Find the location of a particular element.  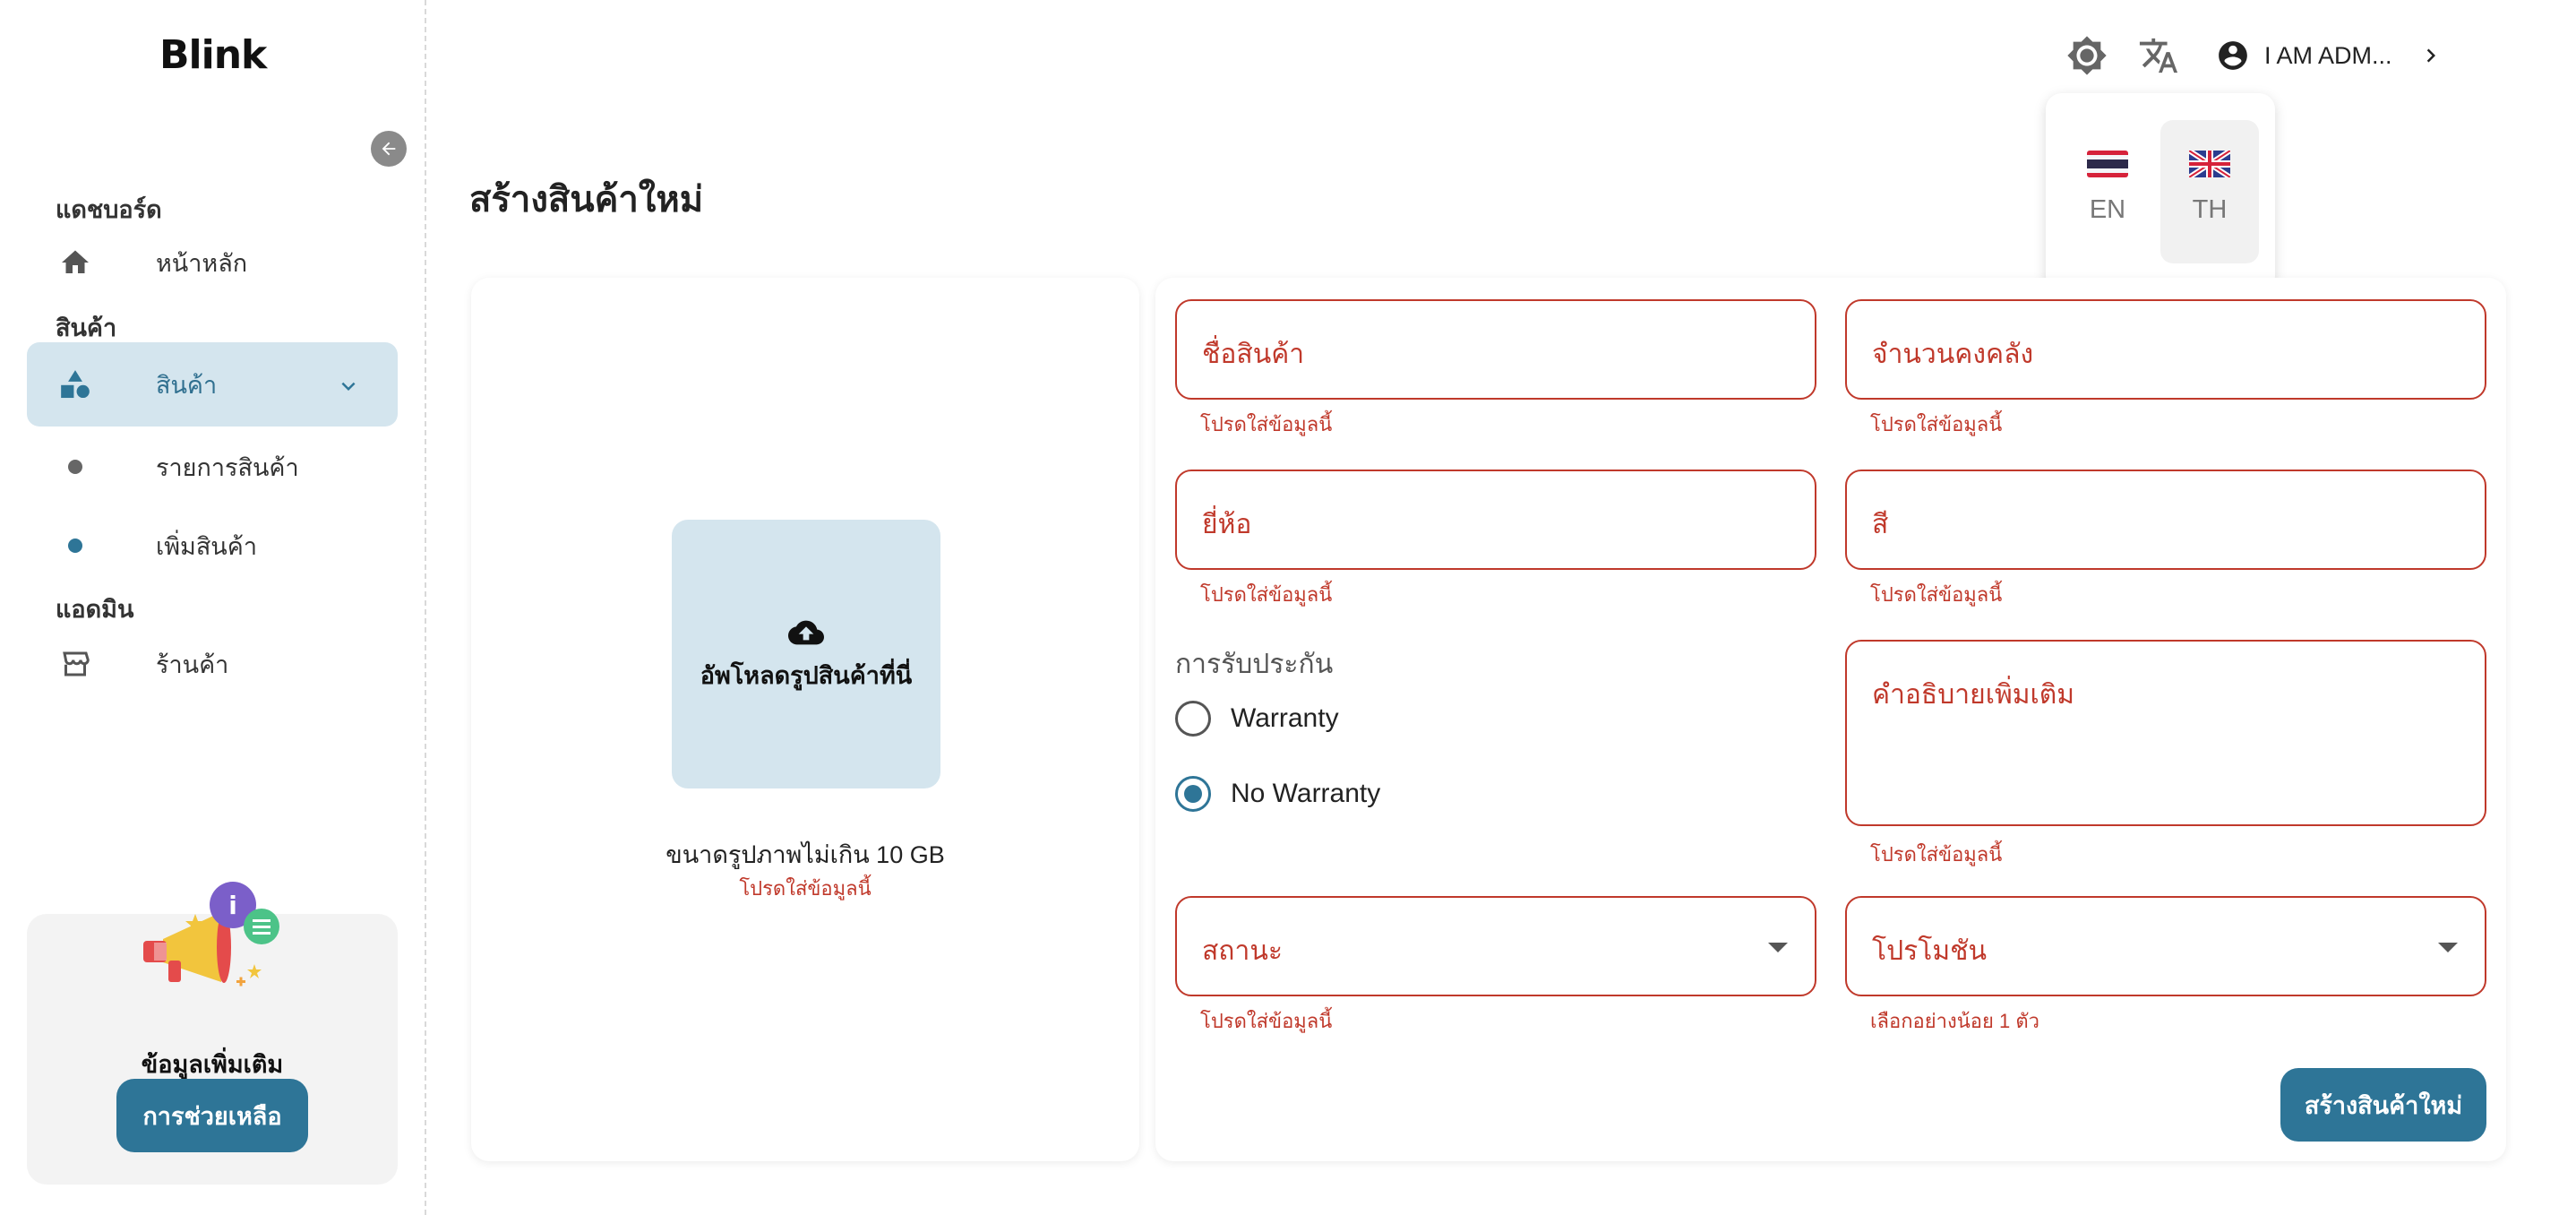

uk-flag-icon is located at coordinates (2209, 164).